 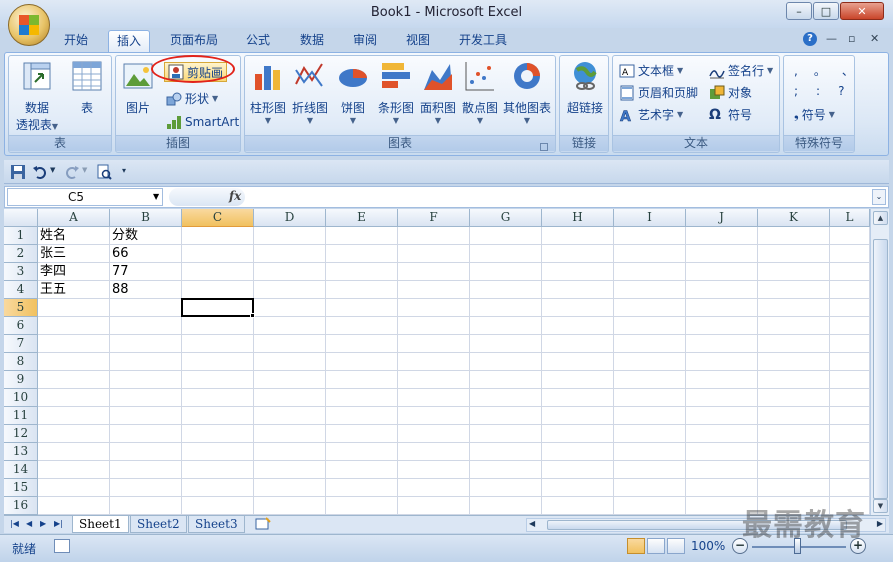 I want to click on row-header-9: 9, so click(x=21, y=380).